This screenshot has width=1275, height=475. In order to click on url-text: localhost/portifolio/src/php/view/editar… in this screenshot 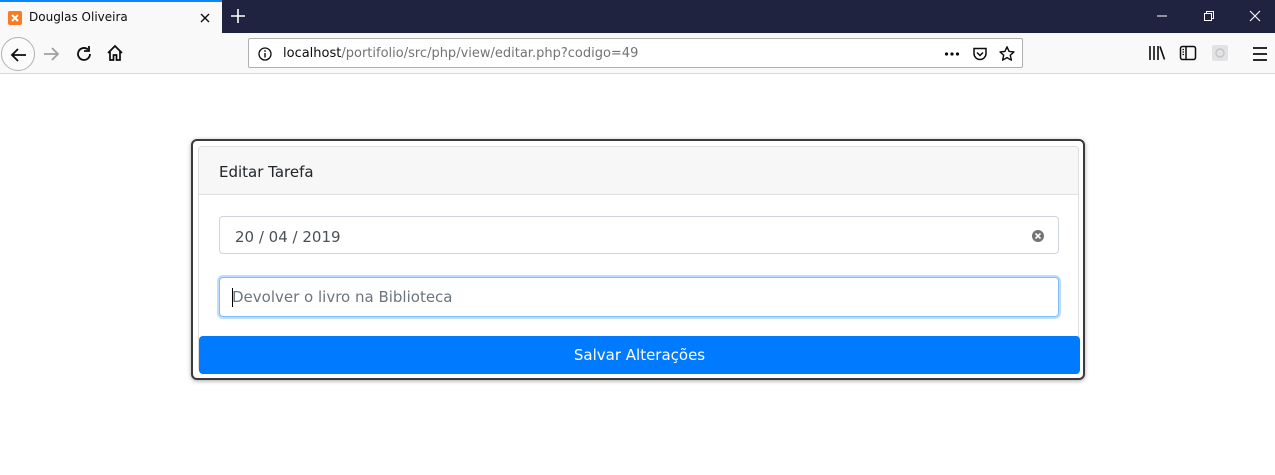, I will do `click(460, 53)`.